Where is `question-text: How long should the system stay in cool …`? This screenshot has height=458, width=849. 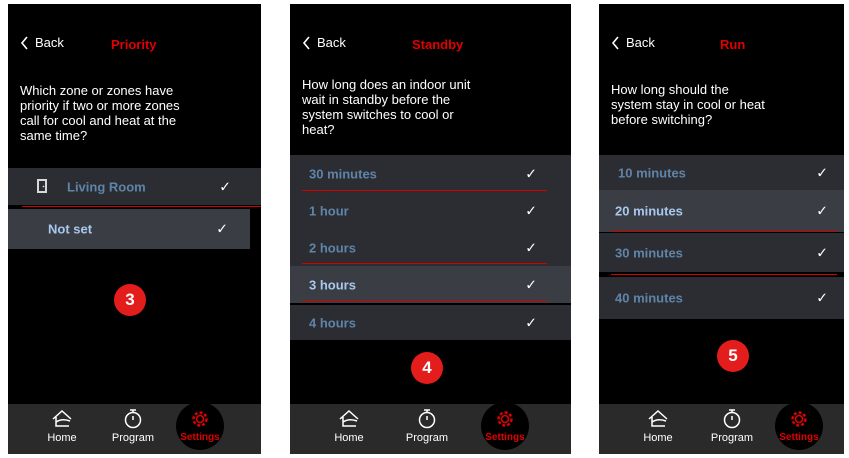
question-text: How long should the system stay in cool … is located at coordinates (688, 104).